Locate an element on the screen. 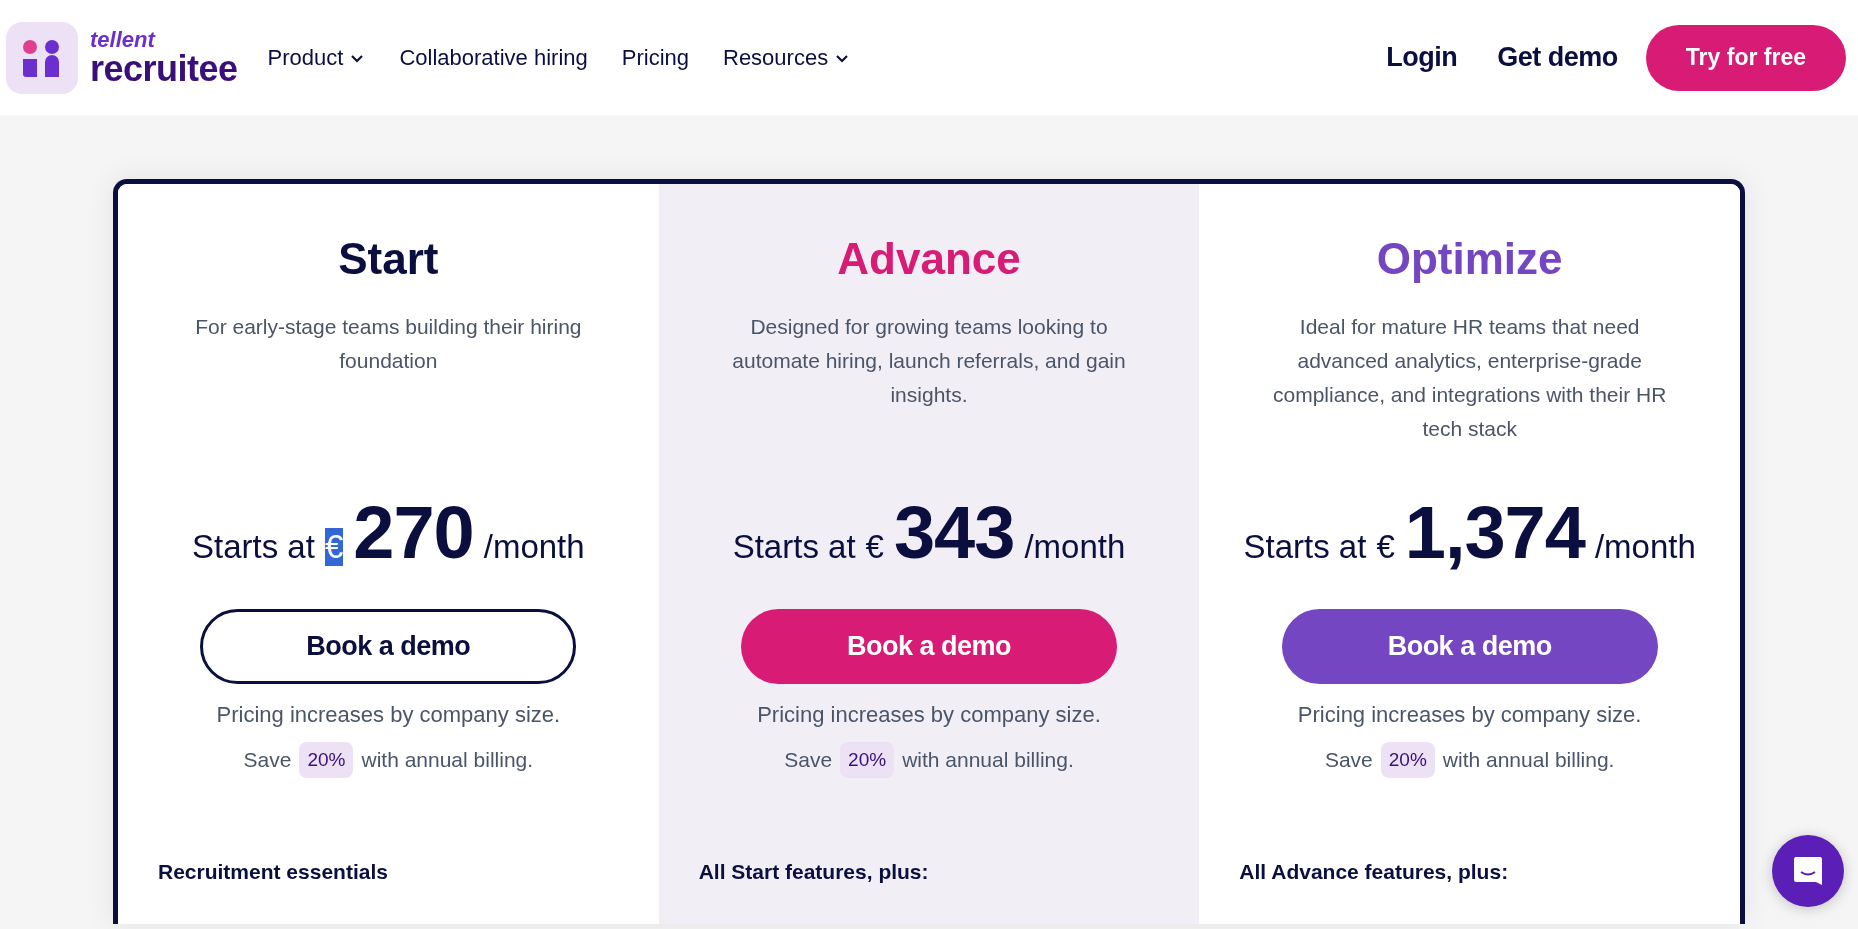 This screenshot has width=1858, height=929. price-amount: 343 is located at coordinates (954, 532).